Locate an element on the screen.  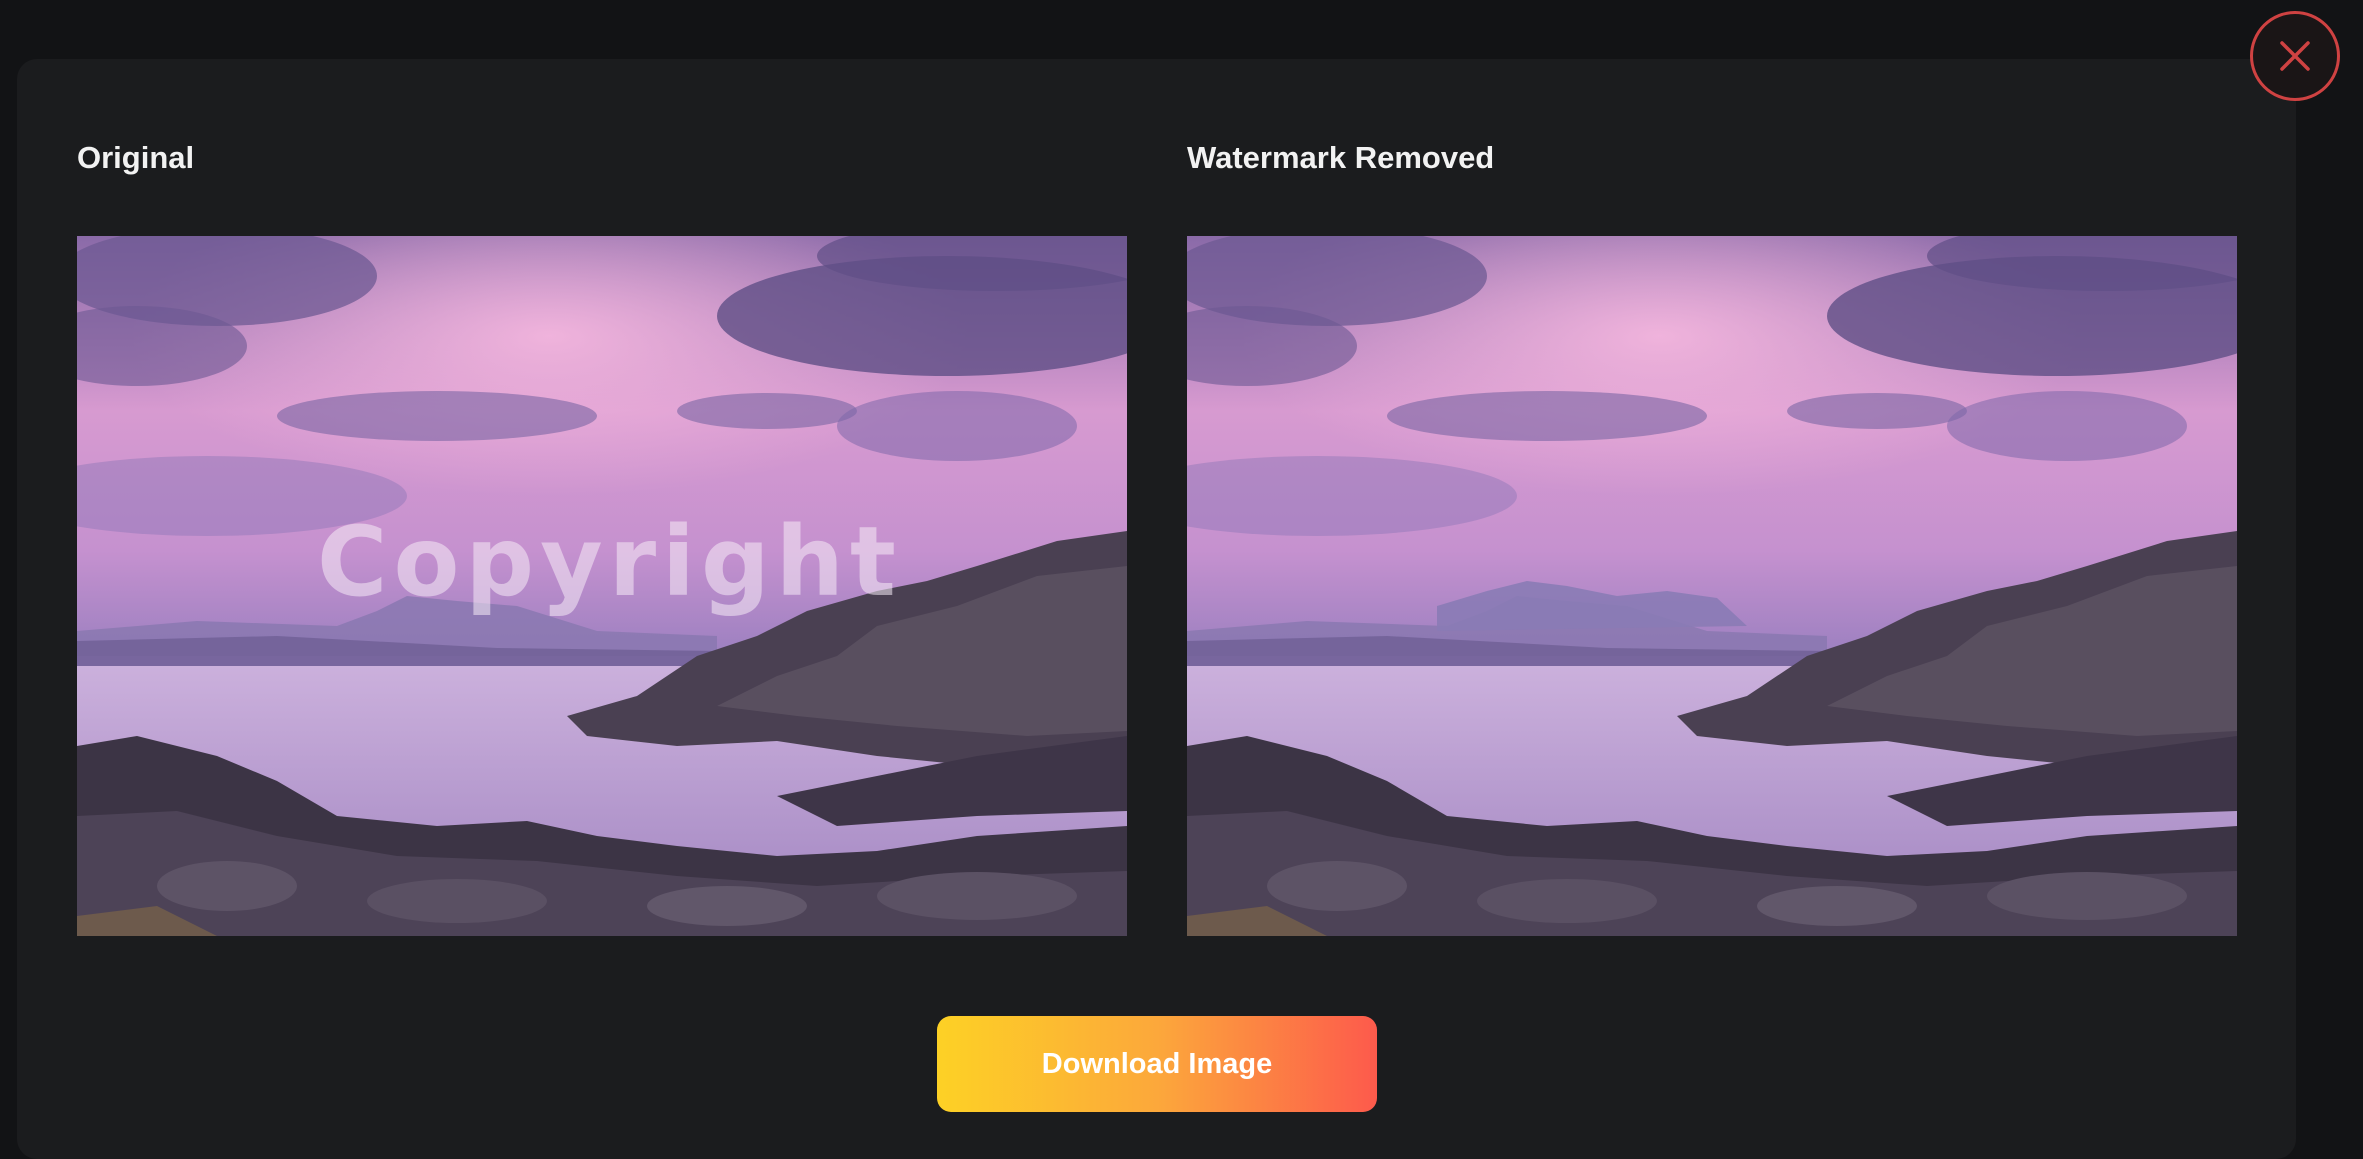
close-icon is located at coordinates (2295, 56).